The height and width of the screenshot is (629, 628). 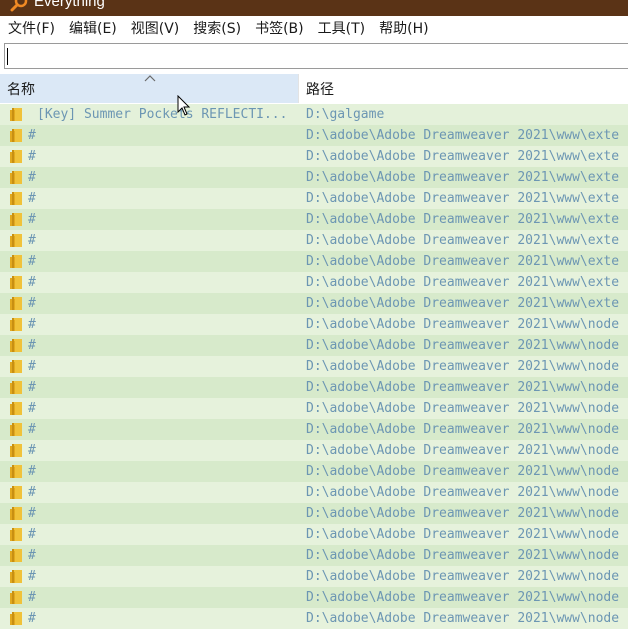 I want to click on menu-file: 文件(F), so click(x=31, y=29).